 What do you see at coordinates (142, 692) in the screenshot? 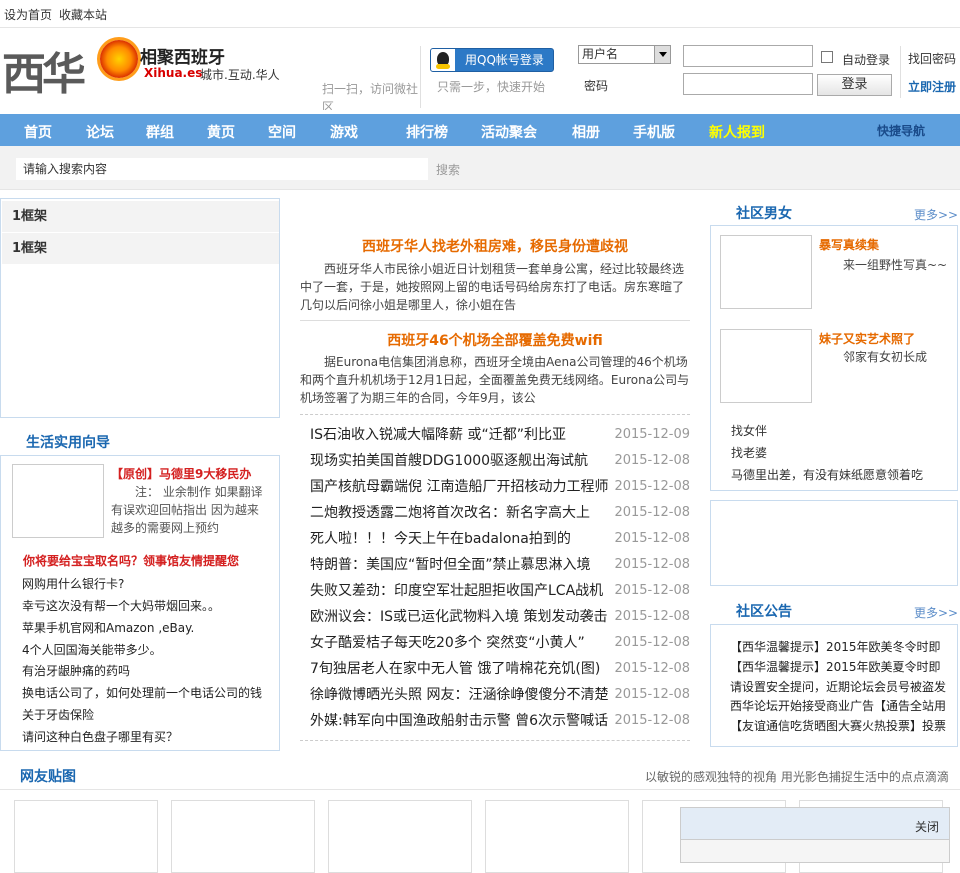
I see `life-item: 换电话公司了，如何处理前一个电话公司的钱` at bounding box center [142, 692].